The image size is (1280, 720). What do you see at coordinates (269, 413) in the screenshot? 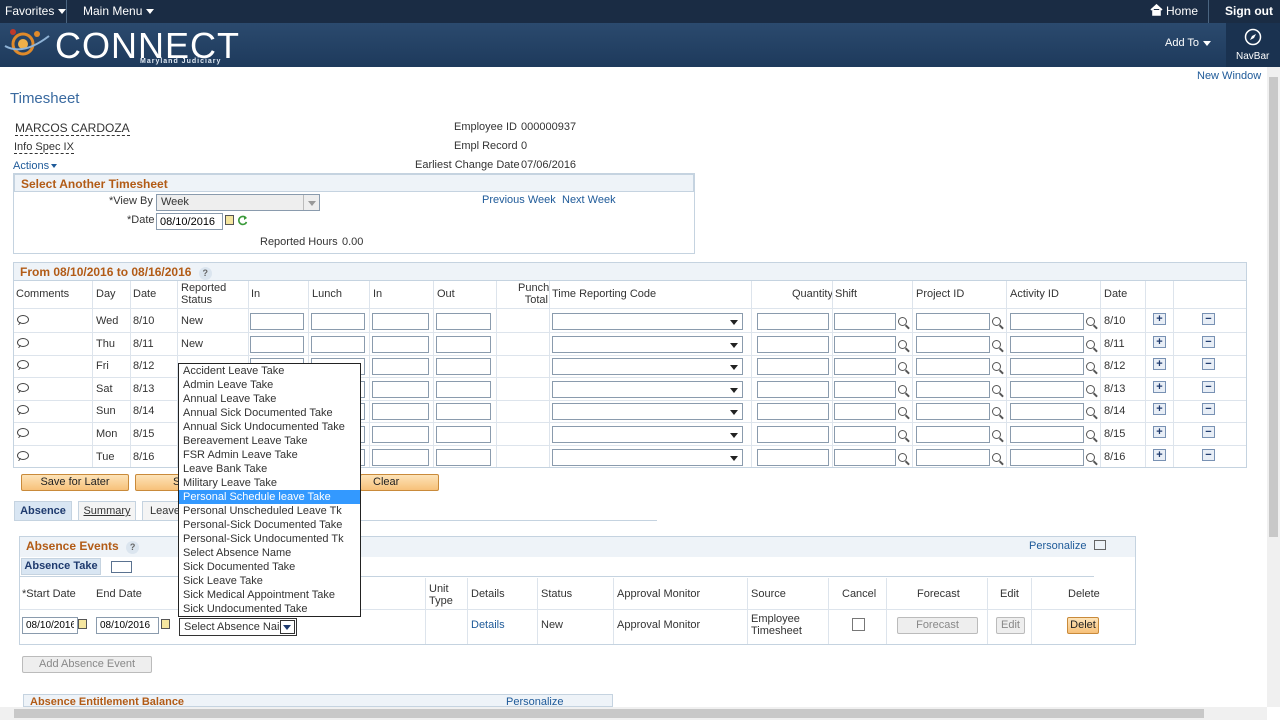
I see `dropdown-option: Annual Sick Documented Take` at bounding box center [269, 413].